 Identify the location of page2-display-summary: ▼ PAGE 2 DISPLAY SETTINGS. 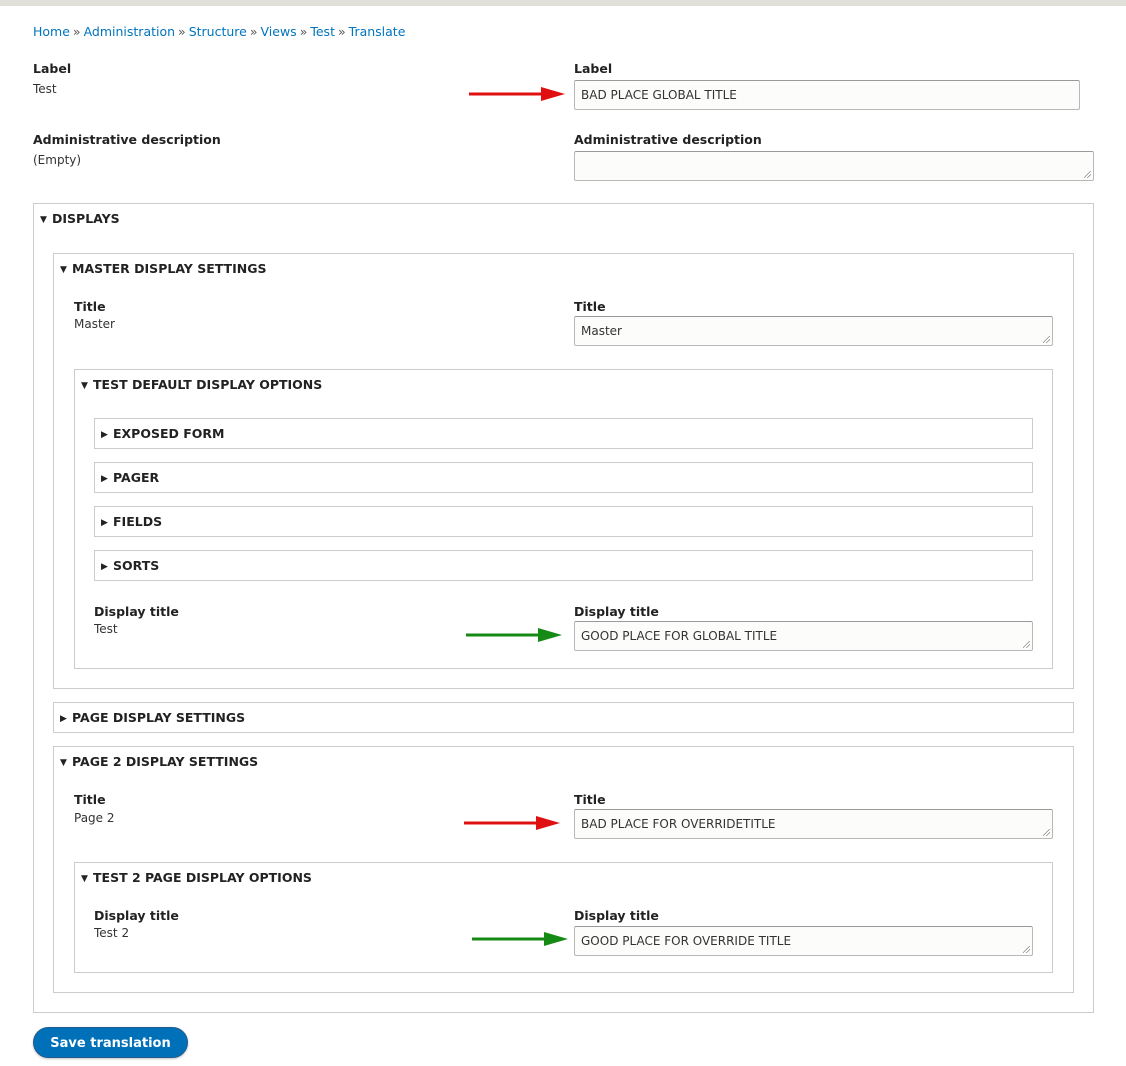
(159, 761).